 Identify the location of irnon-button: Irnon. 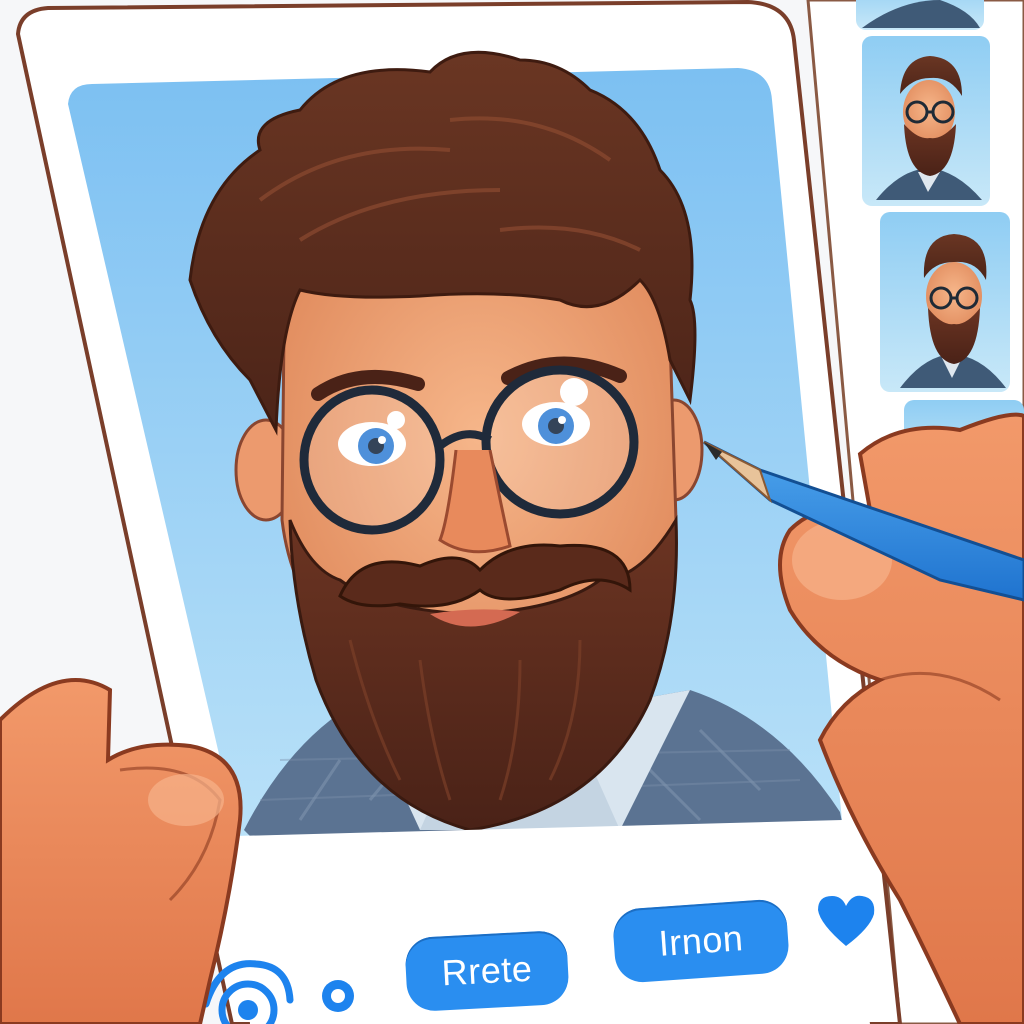
(701, 941).